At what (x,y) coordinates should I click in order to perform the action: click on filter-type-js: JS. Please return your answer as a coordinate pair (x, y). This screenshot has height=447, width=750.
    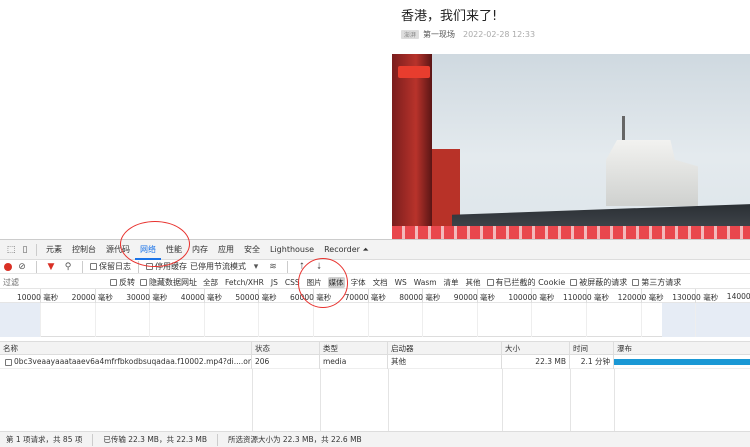
    Looking at the image, I should click on (274, 282).